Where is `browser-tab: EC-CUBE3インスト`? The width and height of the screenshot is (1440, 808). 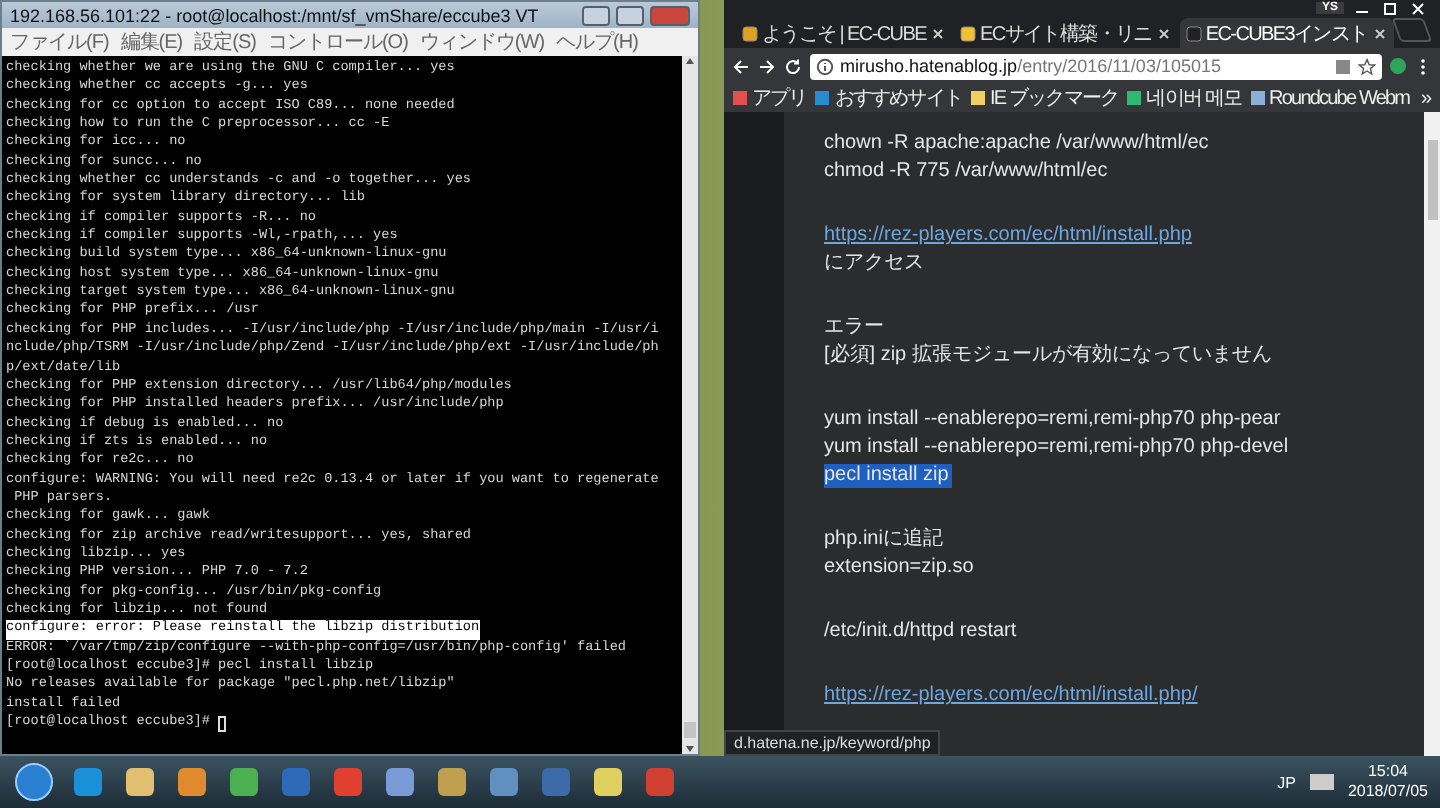 browser-tab: EC-CUBE3インスト is located at coordinates (1286, 33).